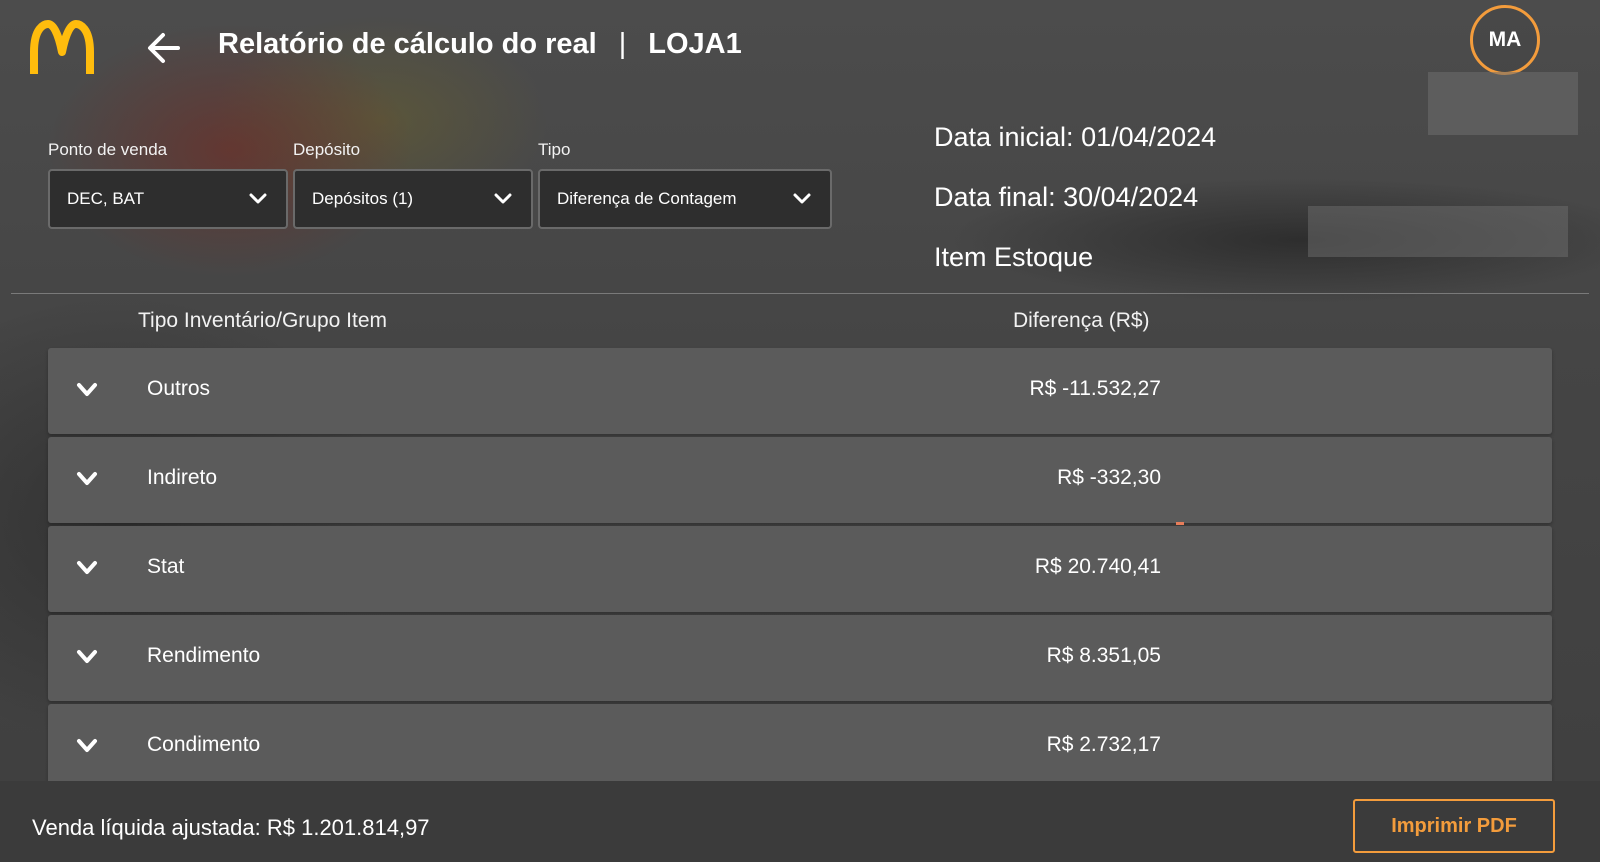  Describe the element at coordinates (800, 293) in the screenshot. I see `divider` at that location.